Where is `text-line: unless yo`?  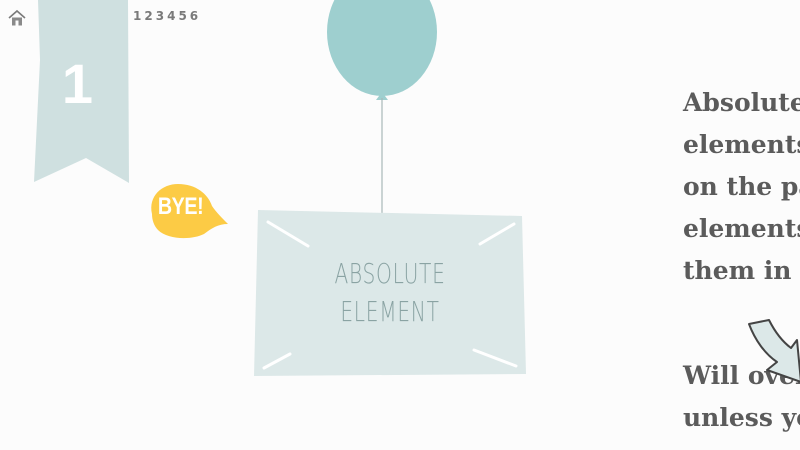 text-line: unless yo is located at coordinates (741, 417).